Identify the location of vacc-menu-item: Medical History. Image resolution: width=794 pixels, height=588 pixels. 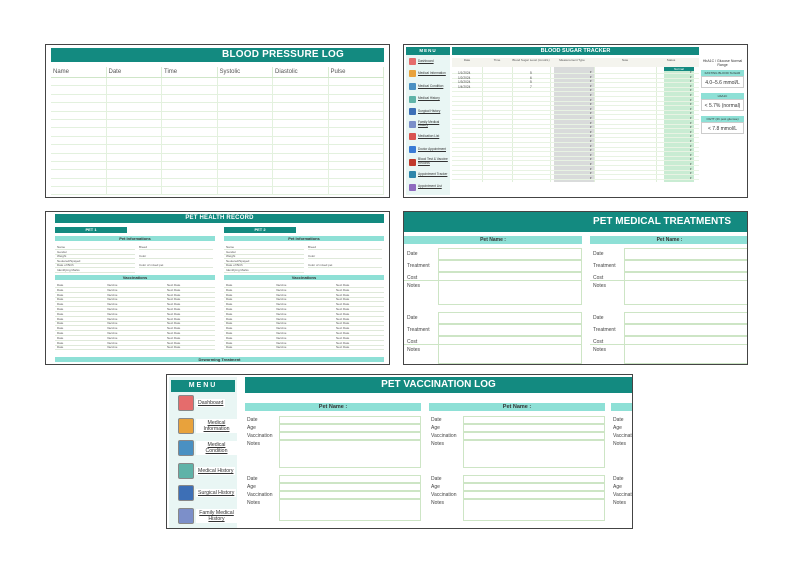
(203, 471).